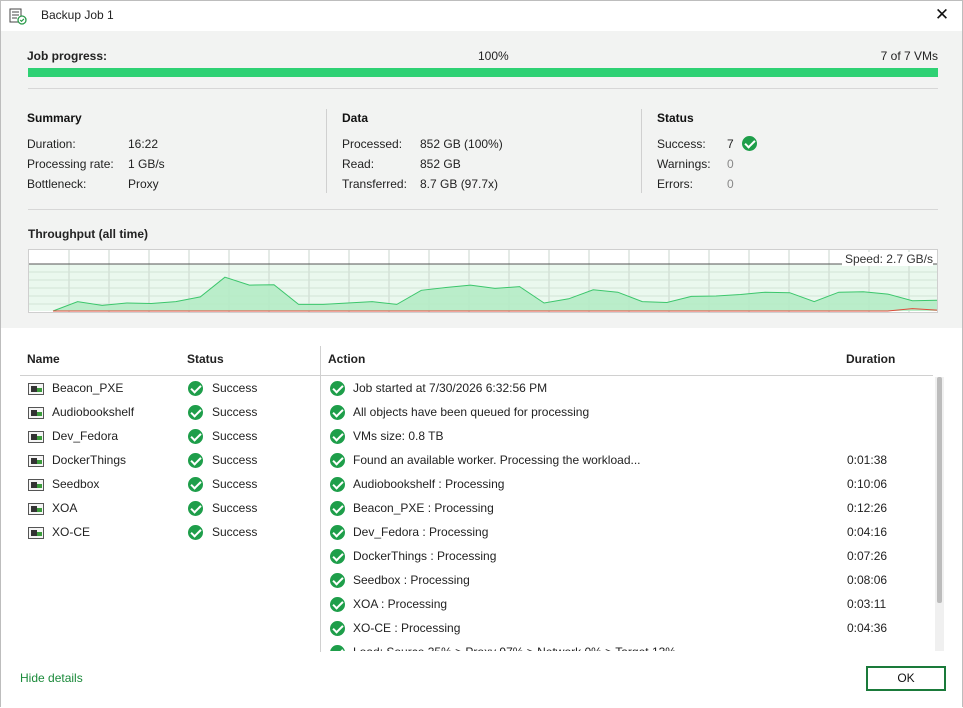  What do you see at coordinates (440, 164) in the screenshot?
I see `data-value: 852 GB` at bounding box center [440, 164].